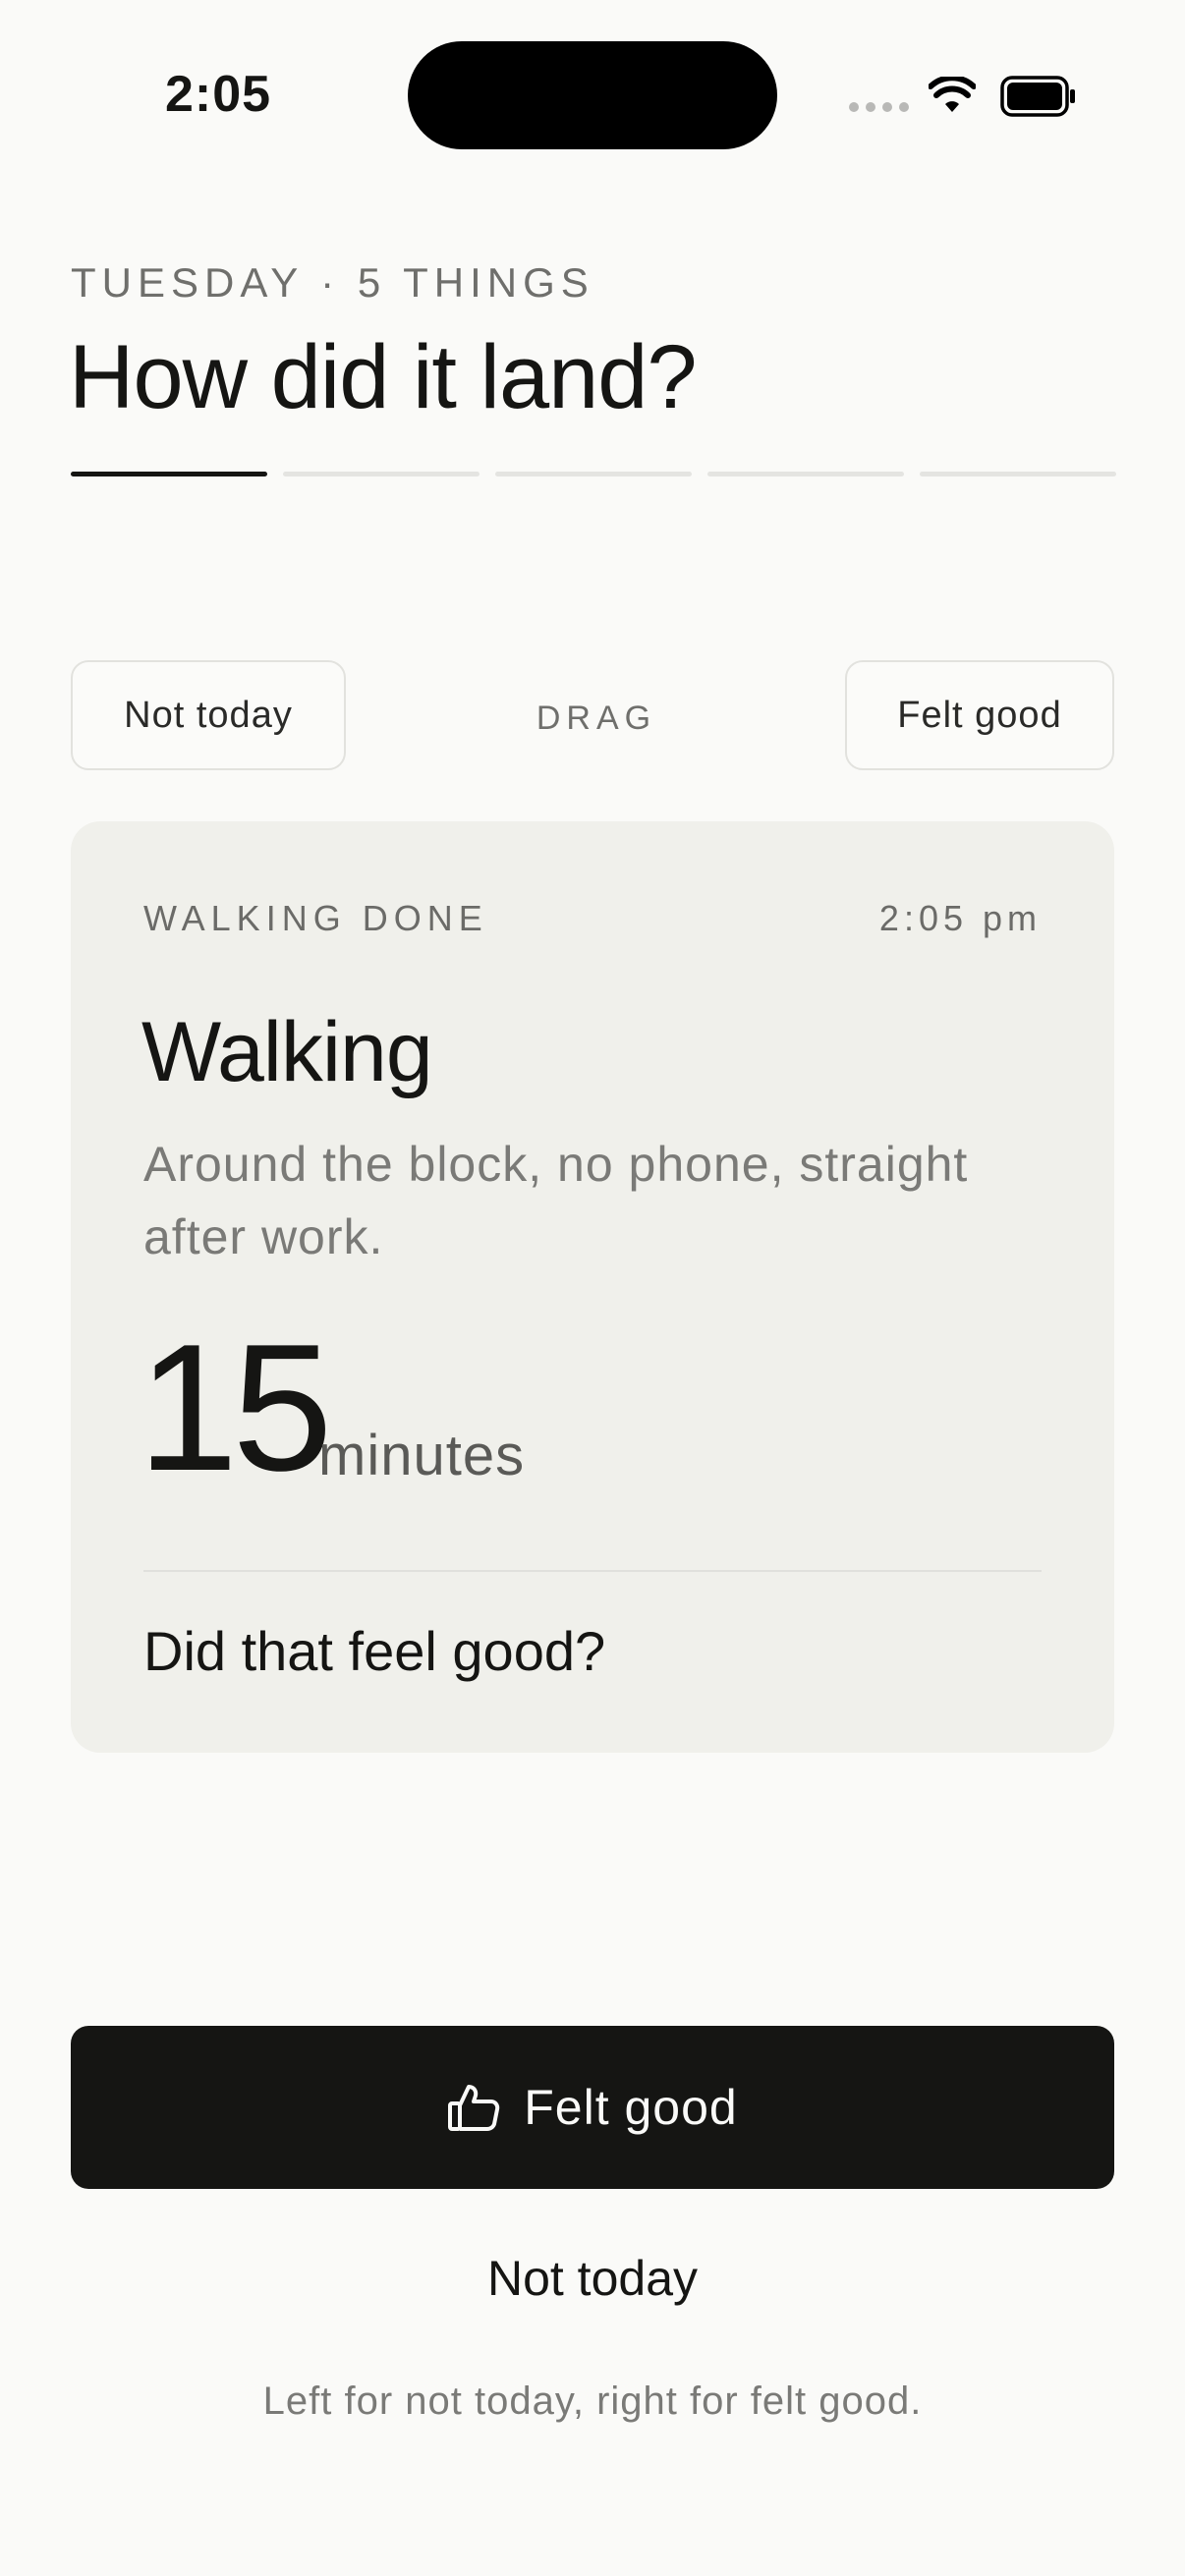  I want to click on not-today-button: Not today, so click(592, 2278).